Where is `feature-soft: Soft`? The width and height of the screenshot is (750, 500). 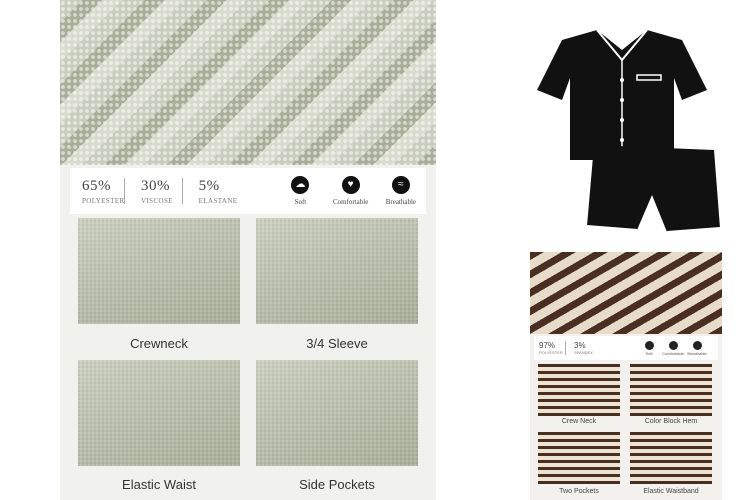
feature-soft: Soft is located at coordinates (649, 348).